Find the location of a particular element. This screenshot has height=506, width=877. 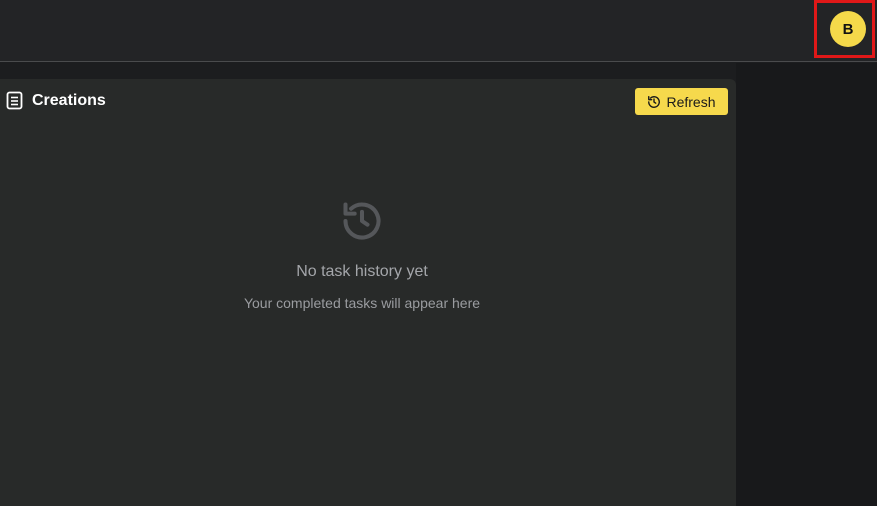

empty-state-title: No task history yet is located at coordinates (362, 271).